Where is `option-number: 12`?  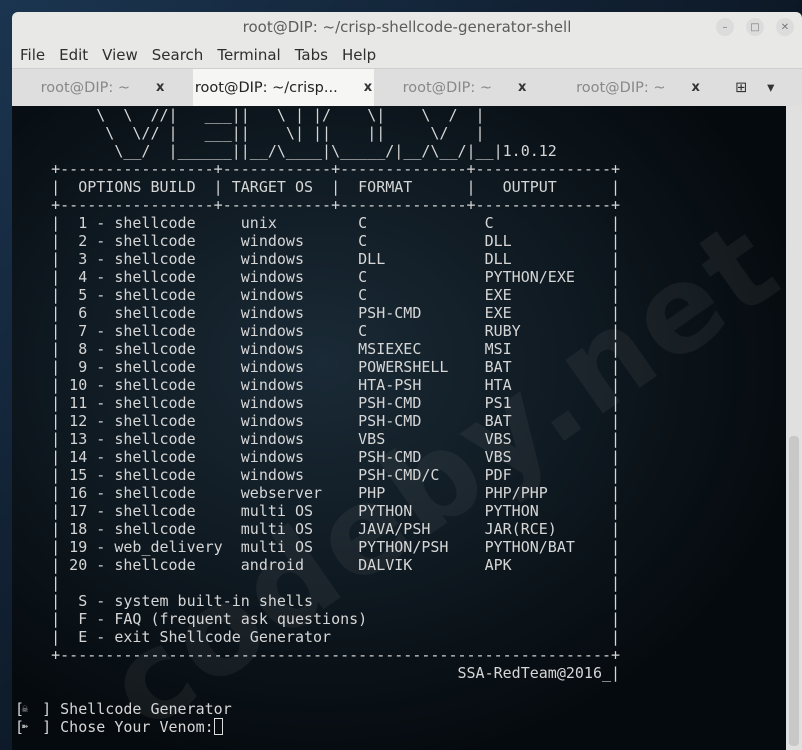 option-number: 12 is located at coordinates (78, 421).